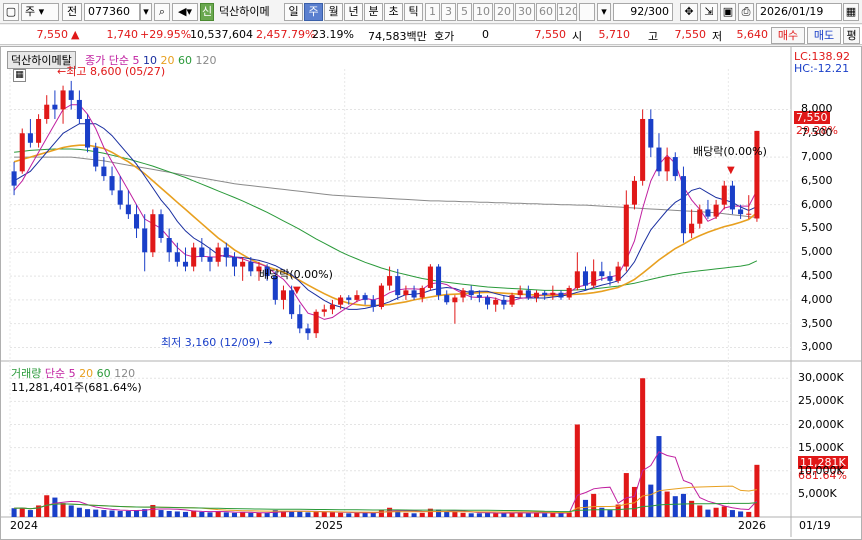 The image size is (862, 540). What do you see at coordinates (799, 12) in the screenshot?
I see `date-field: 2026/01/19` at bounding box center [799, 12].